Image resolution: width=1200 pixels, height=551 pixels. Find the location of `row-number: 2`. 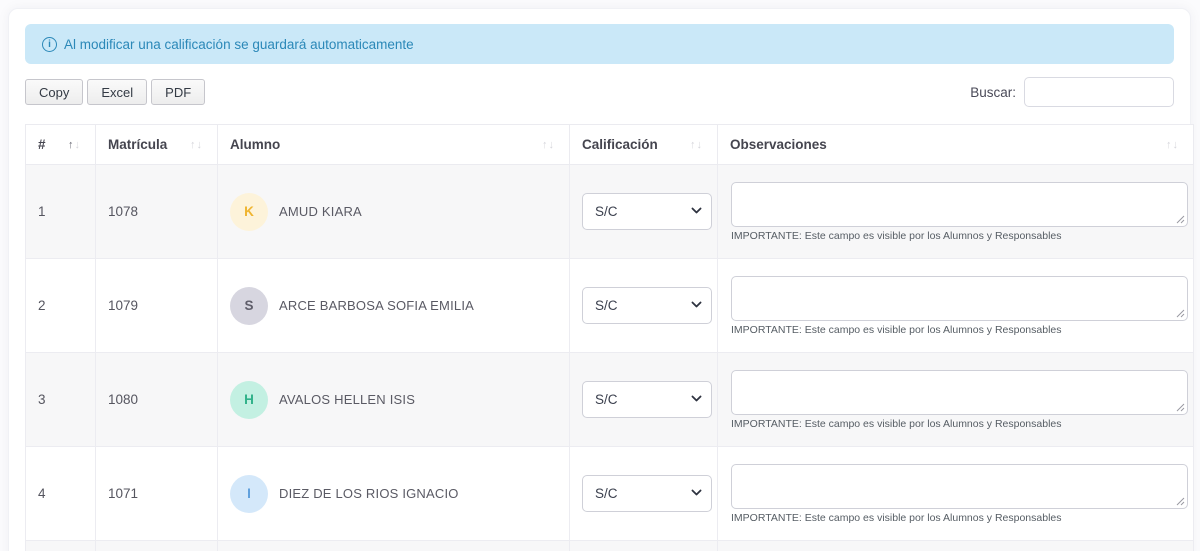

row-number: 2 is located at coordinates (42, 305).